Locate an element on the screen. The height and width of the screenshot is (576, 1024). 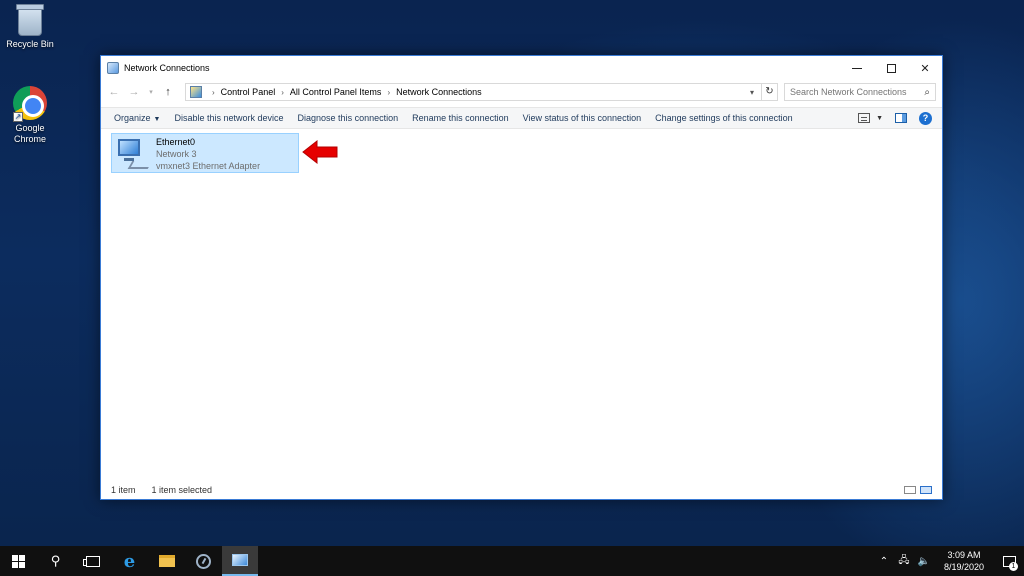
preview-pane-icon is located at coordinates (901, 118).